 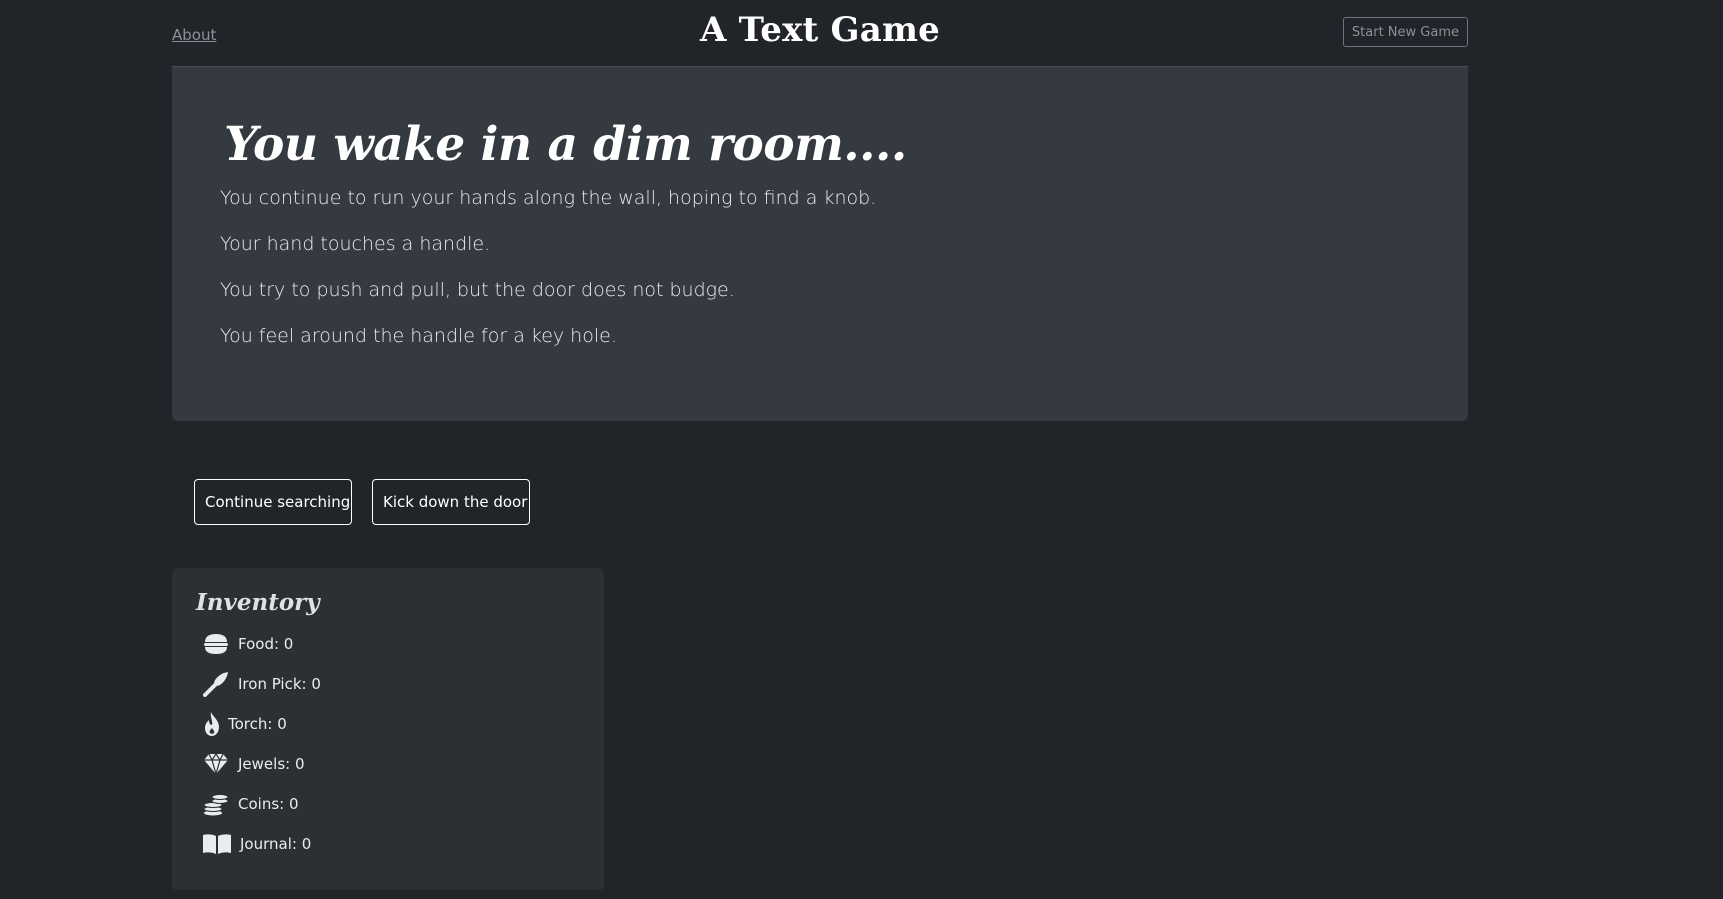 What do you see at coordinates (820, 502) in the screenshot?
I see `choice-buttons: Continue searching Kick down the door` at bounding box center [820, 502].